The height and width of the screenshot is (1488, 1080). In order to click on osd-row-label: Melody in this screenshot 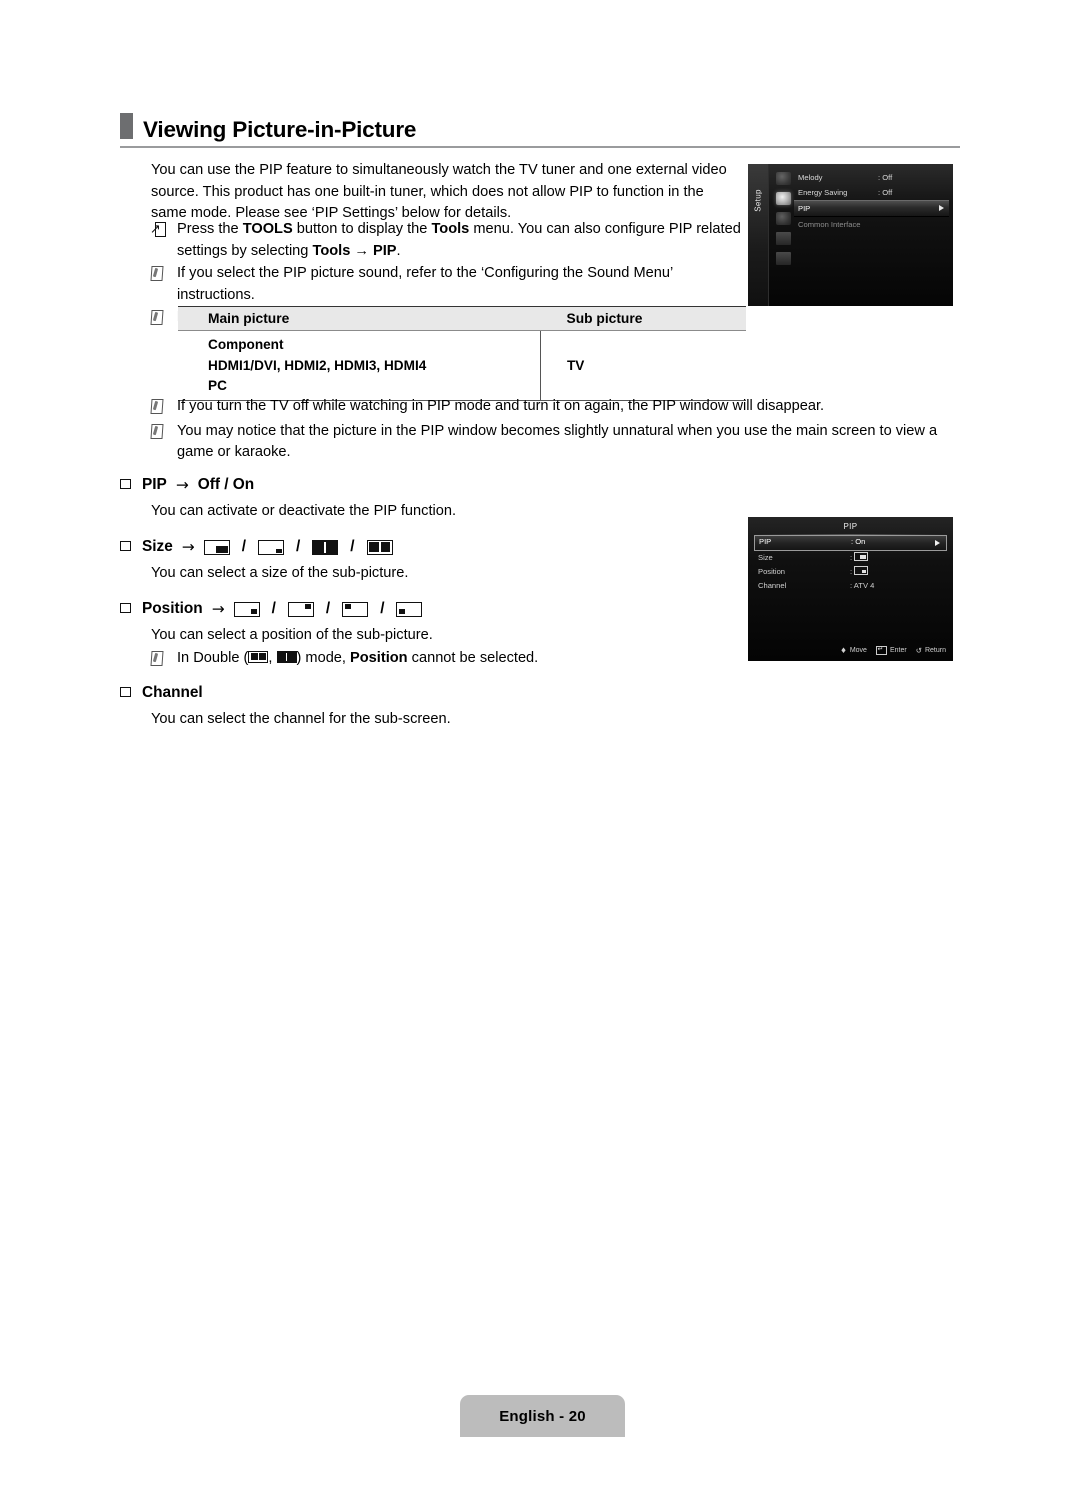, I will do `click(810, 177)`.